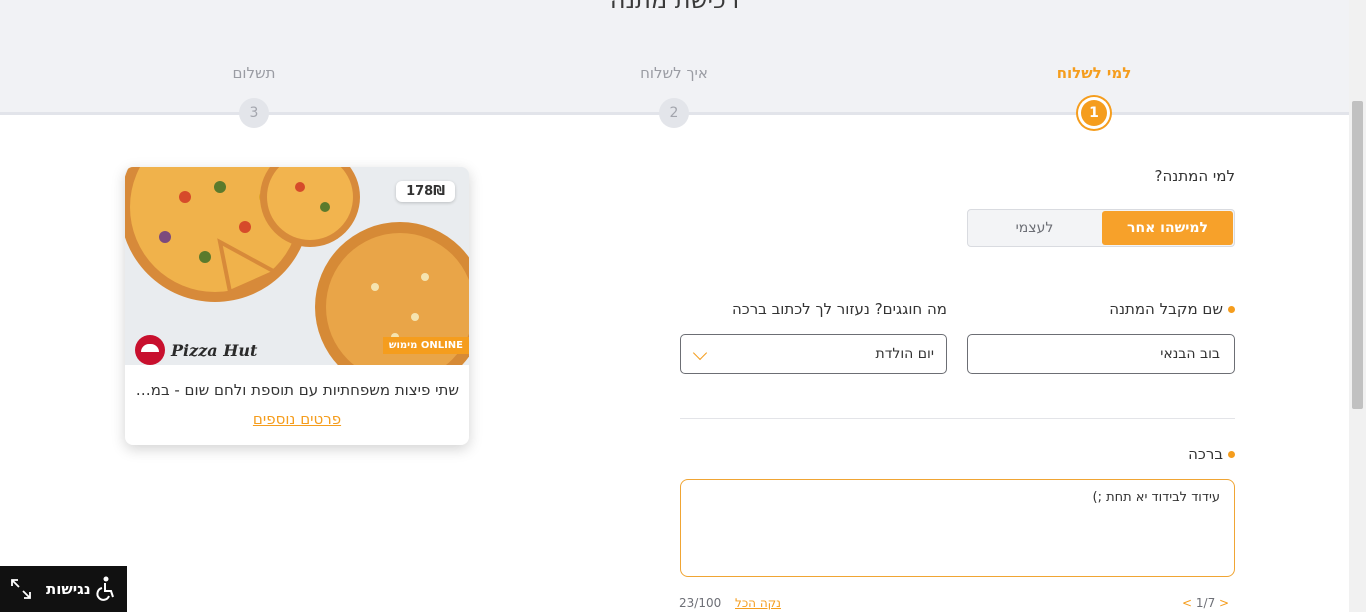 The image size is (1366, 612). I want to click on product-image: 178₪ מימוש ONLINE Pizza Hut, so click(297, 266).